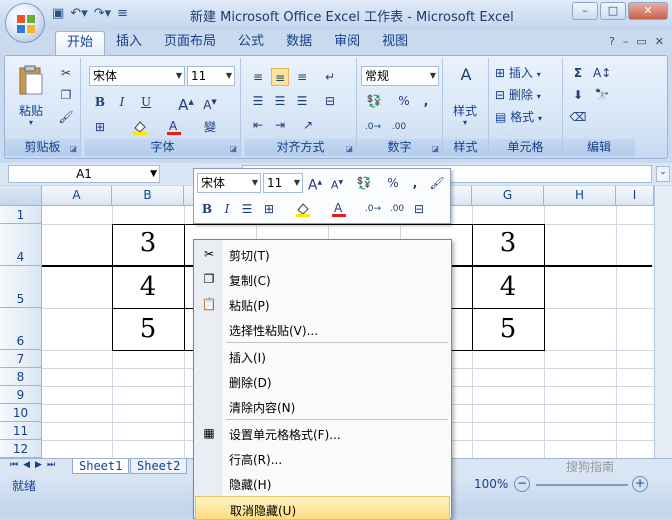  Describe the element at coordinates (229, 183) in the screenshot. I see `mini-font-name-combo: 宋体 ▼` at that location.